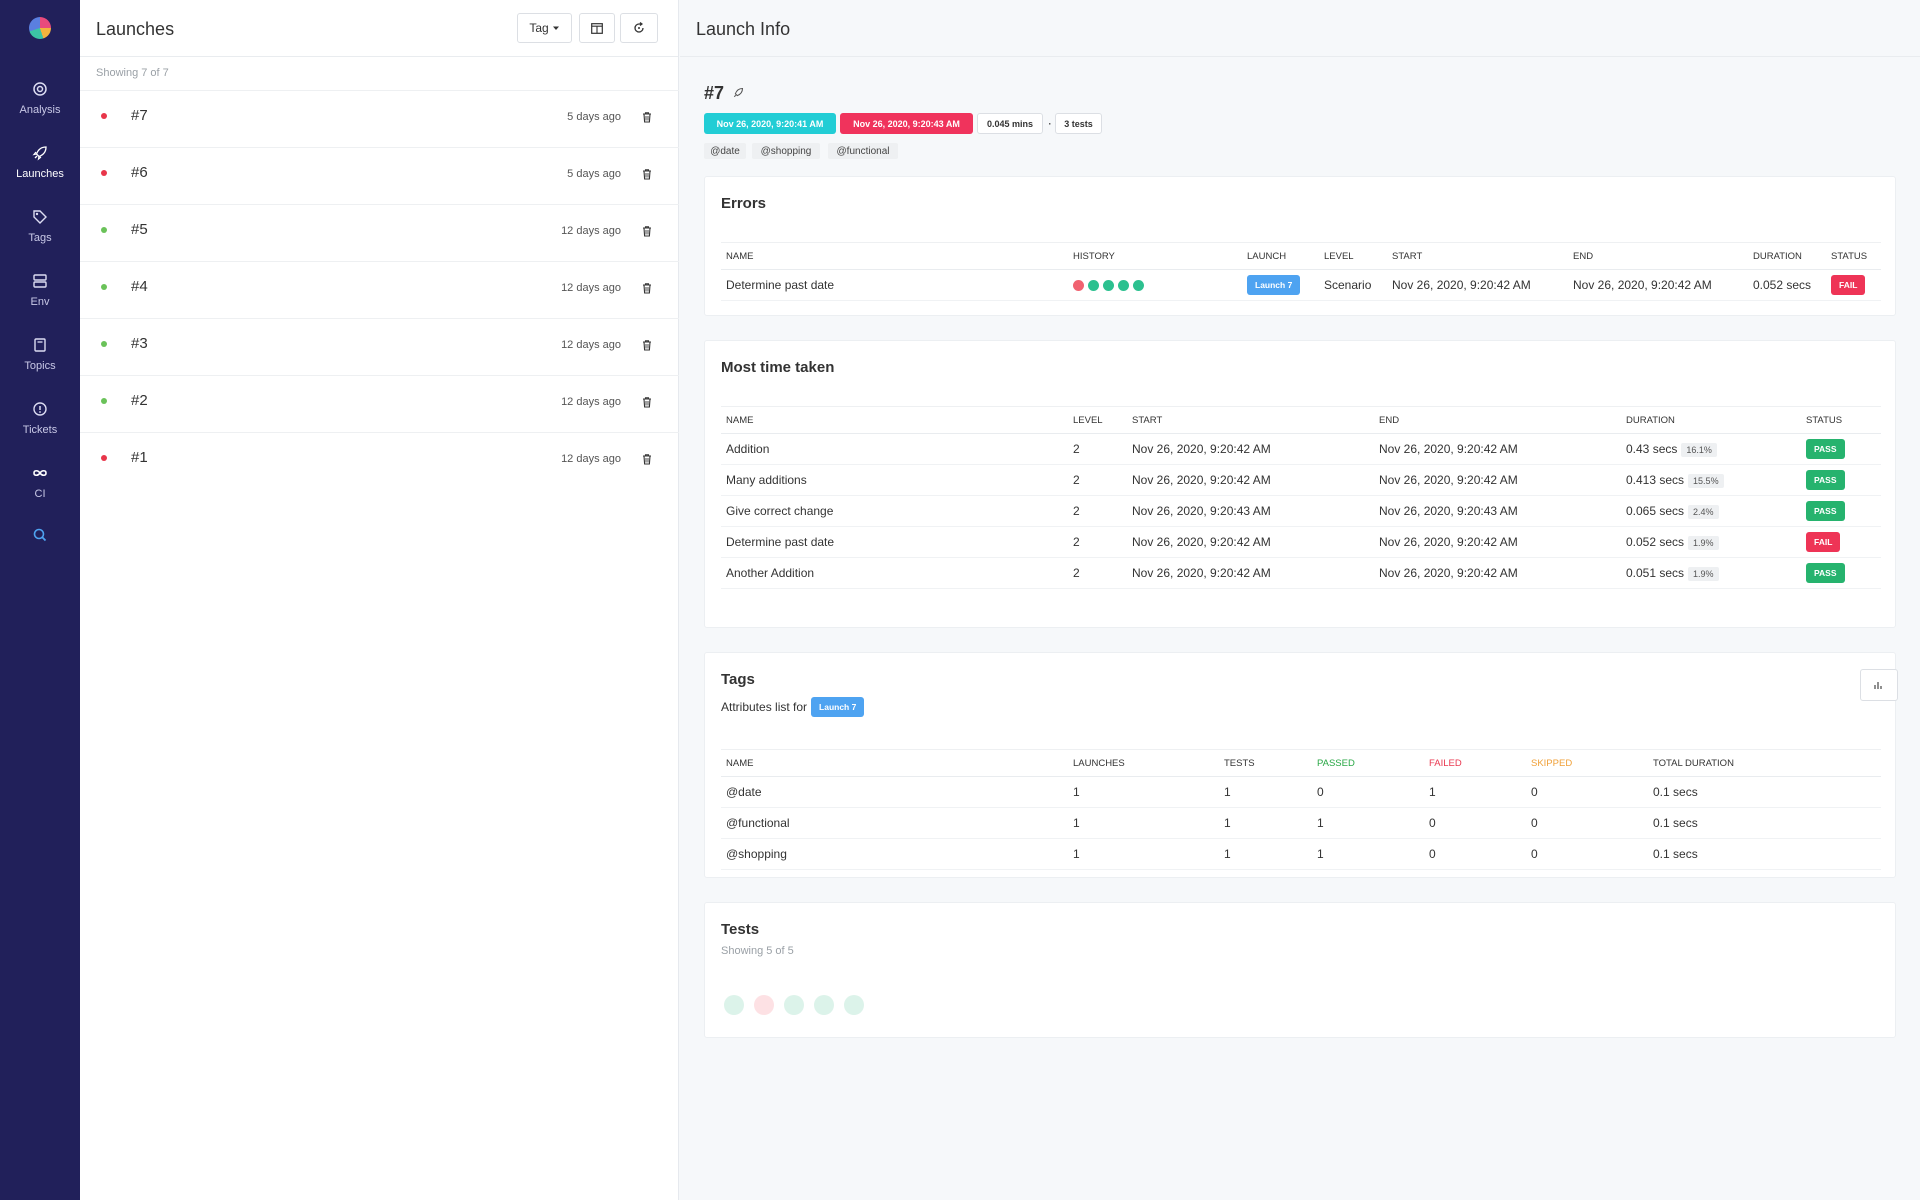 Image resolution: width=1920 pixels, height=1200 pixels. I want to click on tag-filter-button: Tag, so click(544, 28).